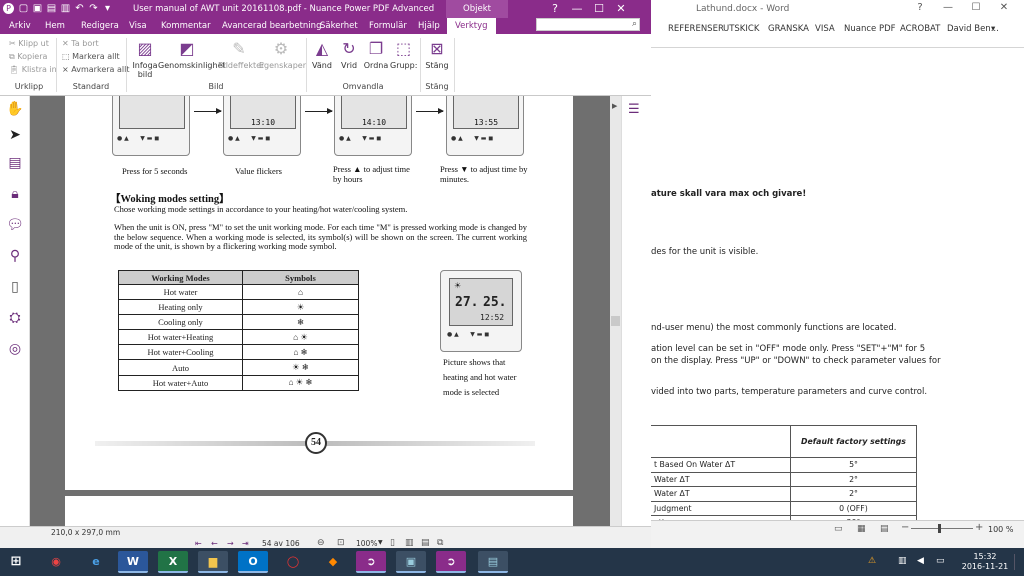  Describe the element at coordinates (920, 561) in the screenshot. I see `volume-icon: ◀` at that location.